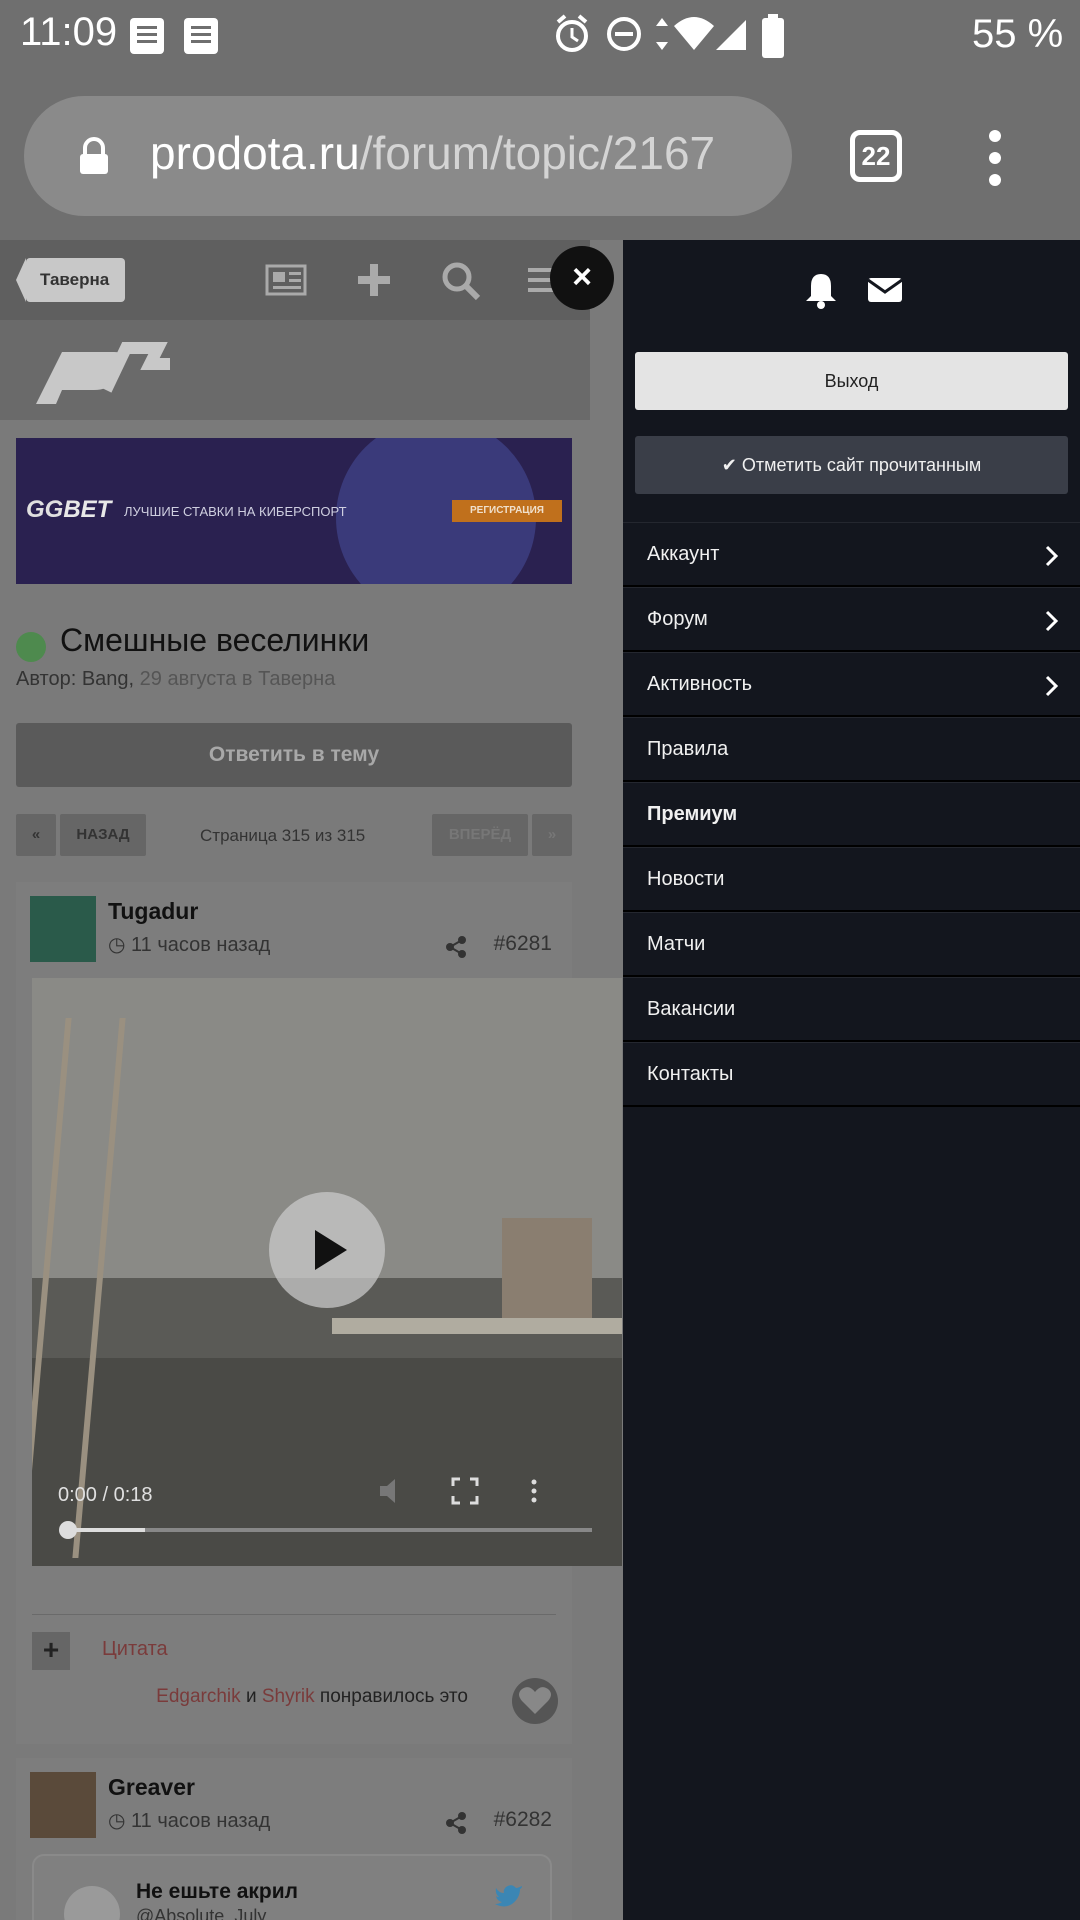 This screenshot has height=1920, width=1080. I want to click on volume-icon, so click(391, 1491).